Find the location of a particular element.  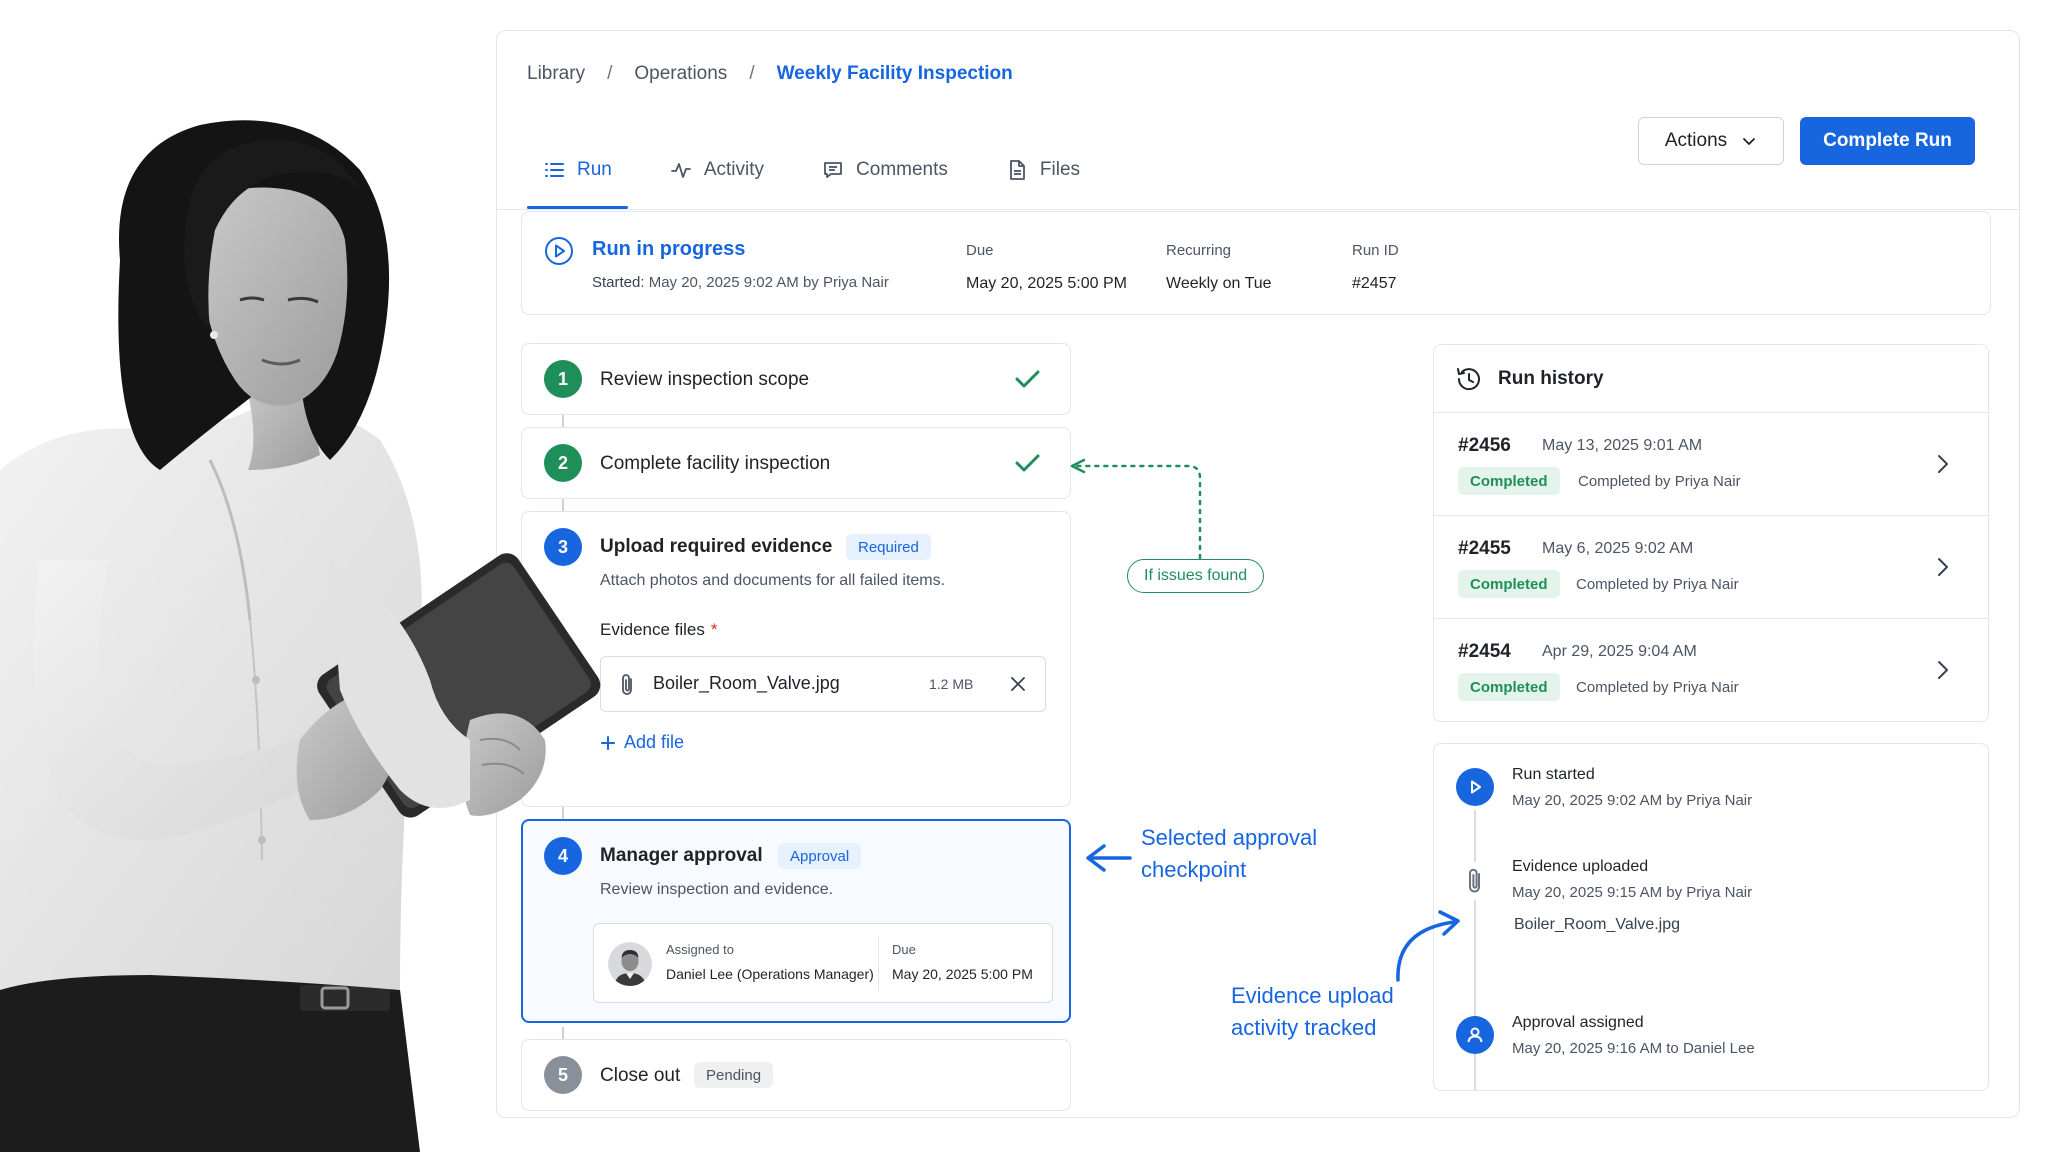

breadcrumb-operations: Operations is located at coordinates (680, 74).